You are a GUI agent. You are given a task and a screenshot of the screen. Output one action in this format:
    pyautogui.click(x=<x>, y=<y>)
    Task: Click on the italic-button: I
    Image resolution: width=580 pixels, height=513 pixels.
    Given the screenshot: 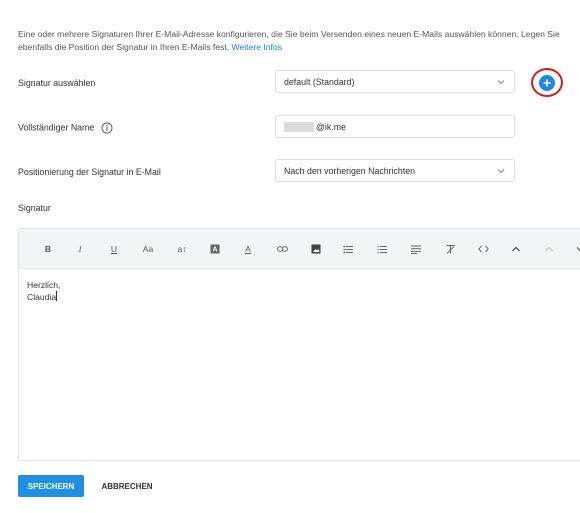 What is the action you would take?
    pyautogui.click(x=80, y=249)
    